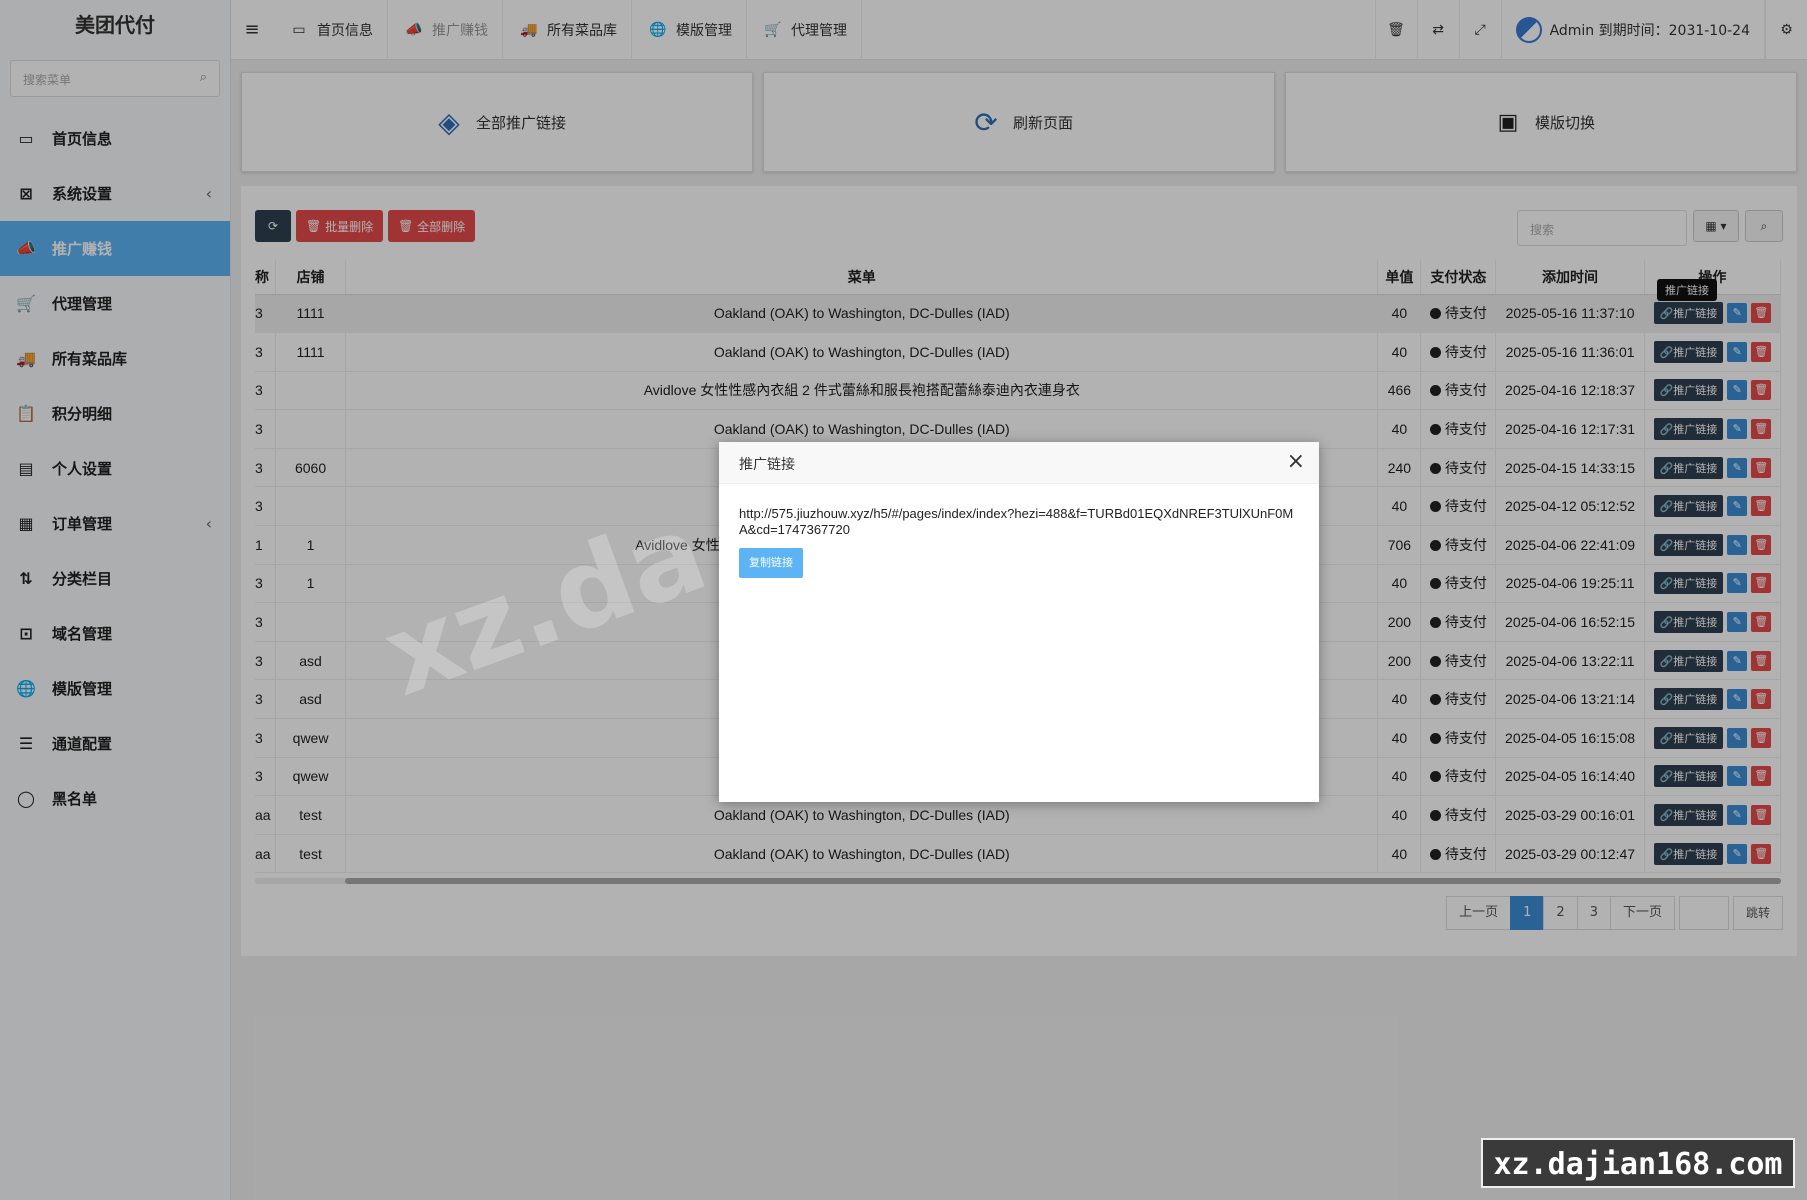 The width and height of the screenshot is (1807, 1200). Describe the element at coordinates (1296, 461) in the screenshot. I see `close-icon: ×` at that location.